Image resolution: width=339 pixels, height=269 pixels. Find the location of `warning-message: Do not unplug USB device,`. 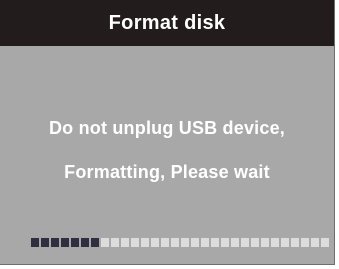

warning-message: Do not unplug USB device, is located at coordinates (166, 128).